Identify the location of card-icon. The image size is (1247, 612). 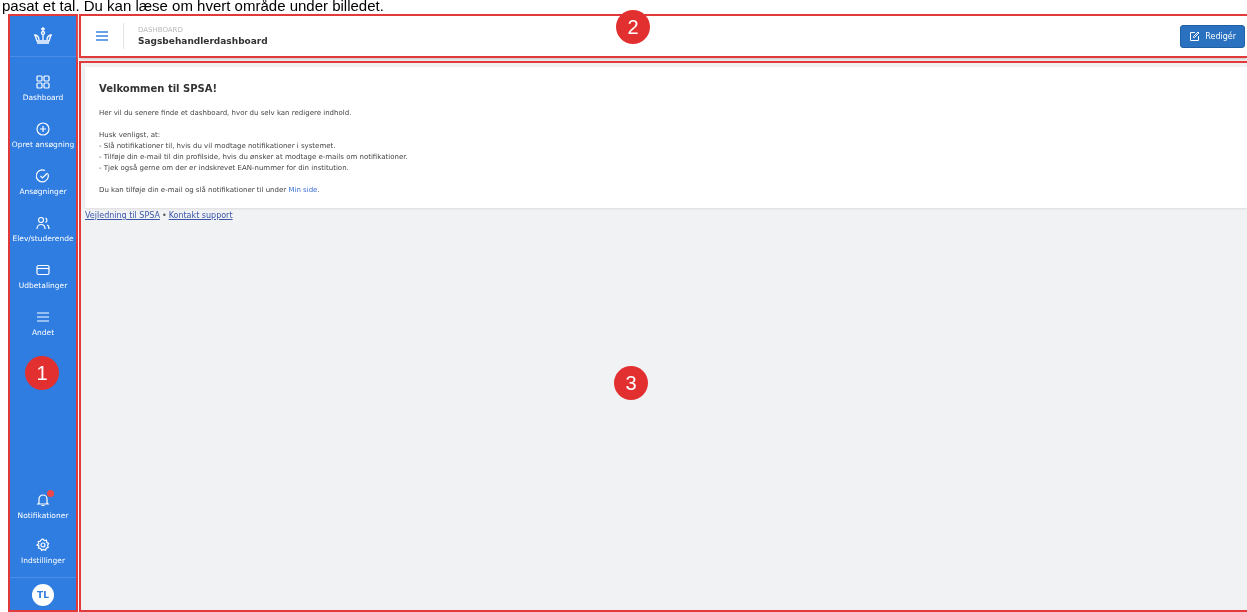
(43, 270).